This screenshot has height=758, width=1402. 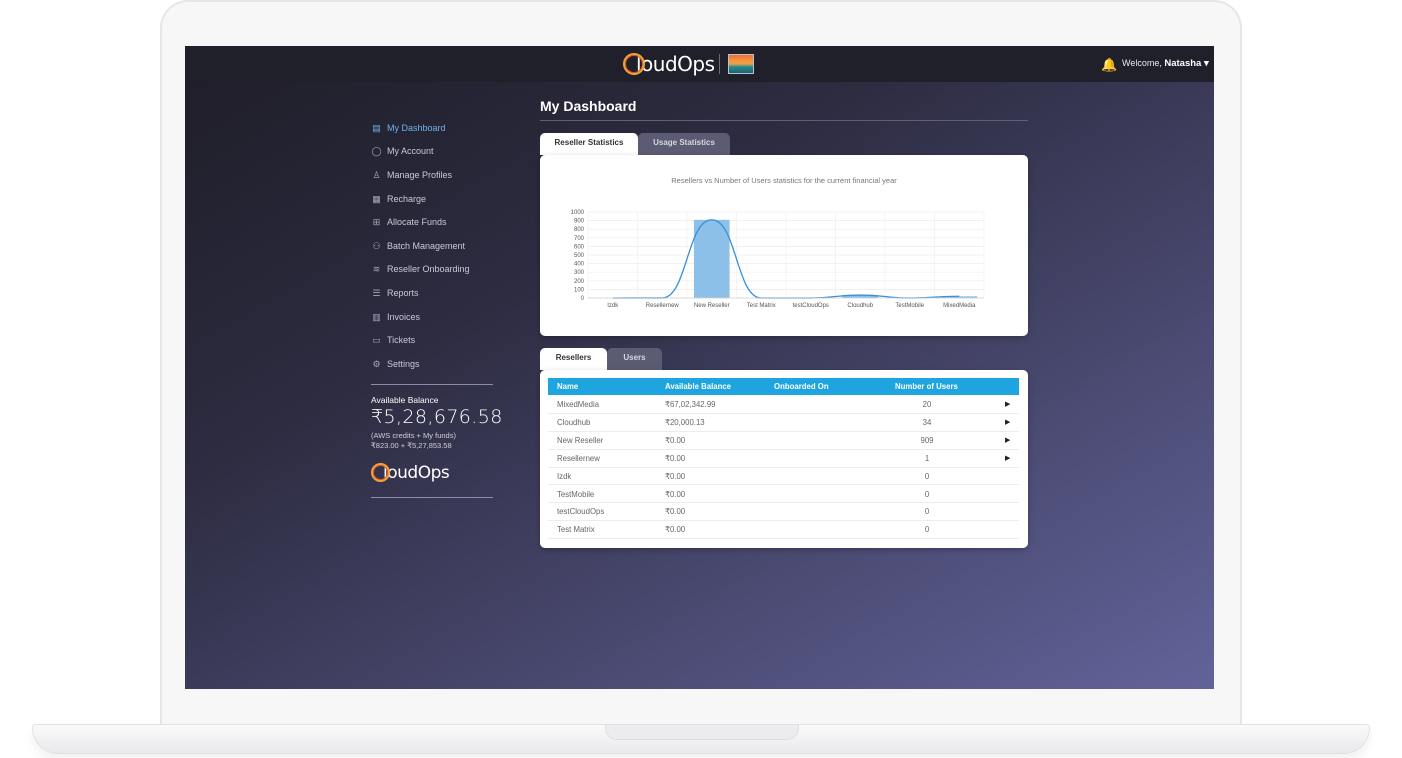 I want to click on sidebar-item-allocate-funds: ⊞ Allocate Funds, so click(x=432, y=222).